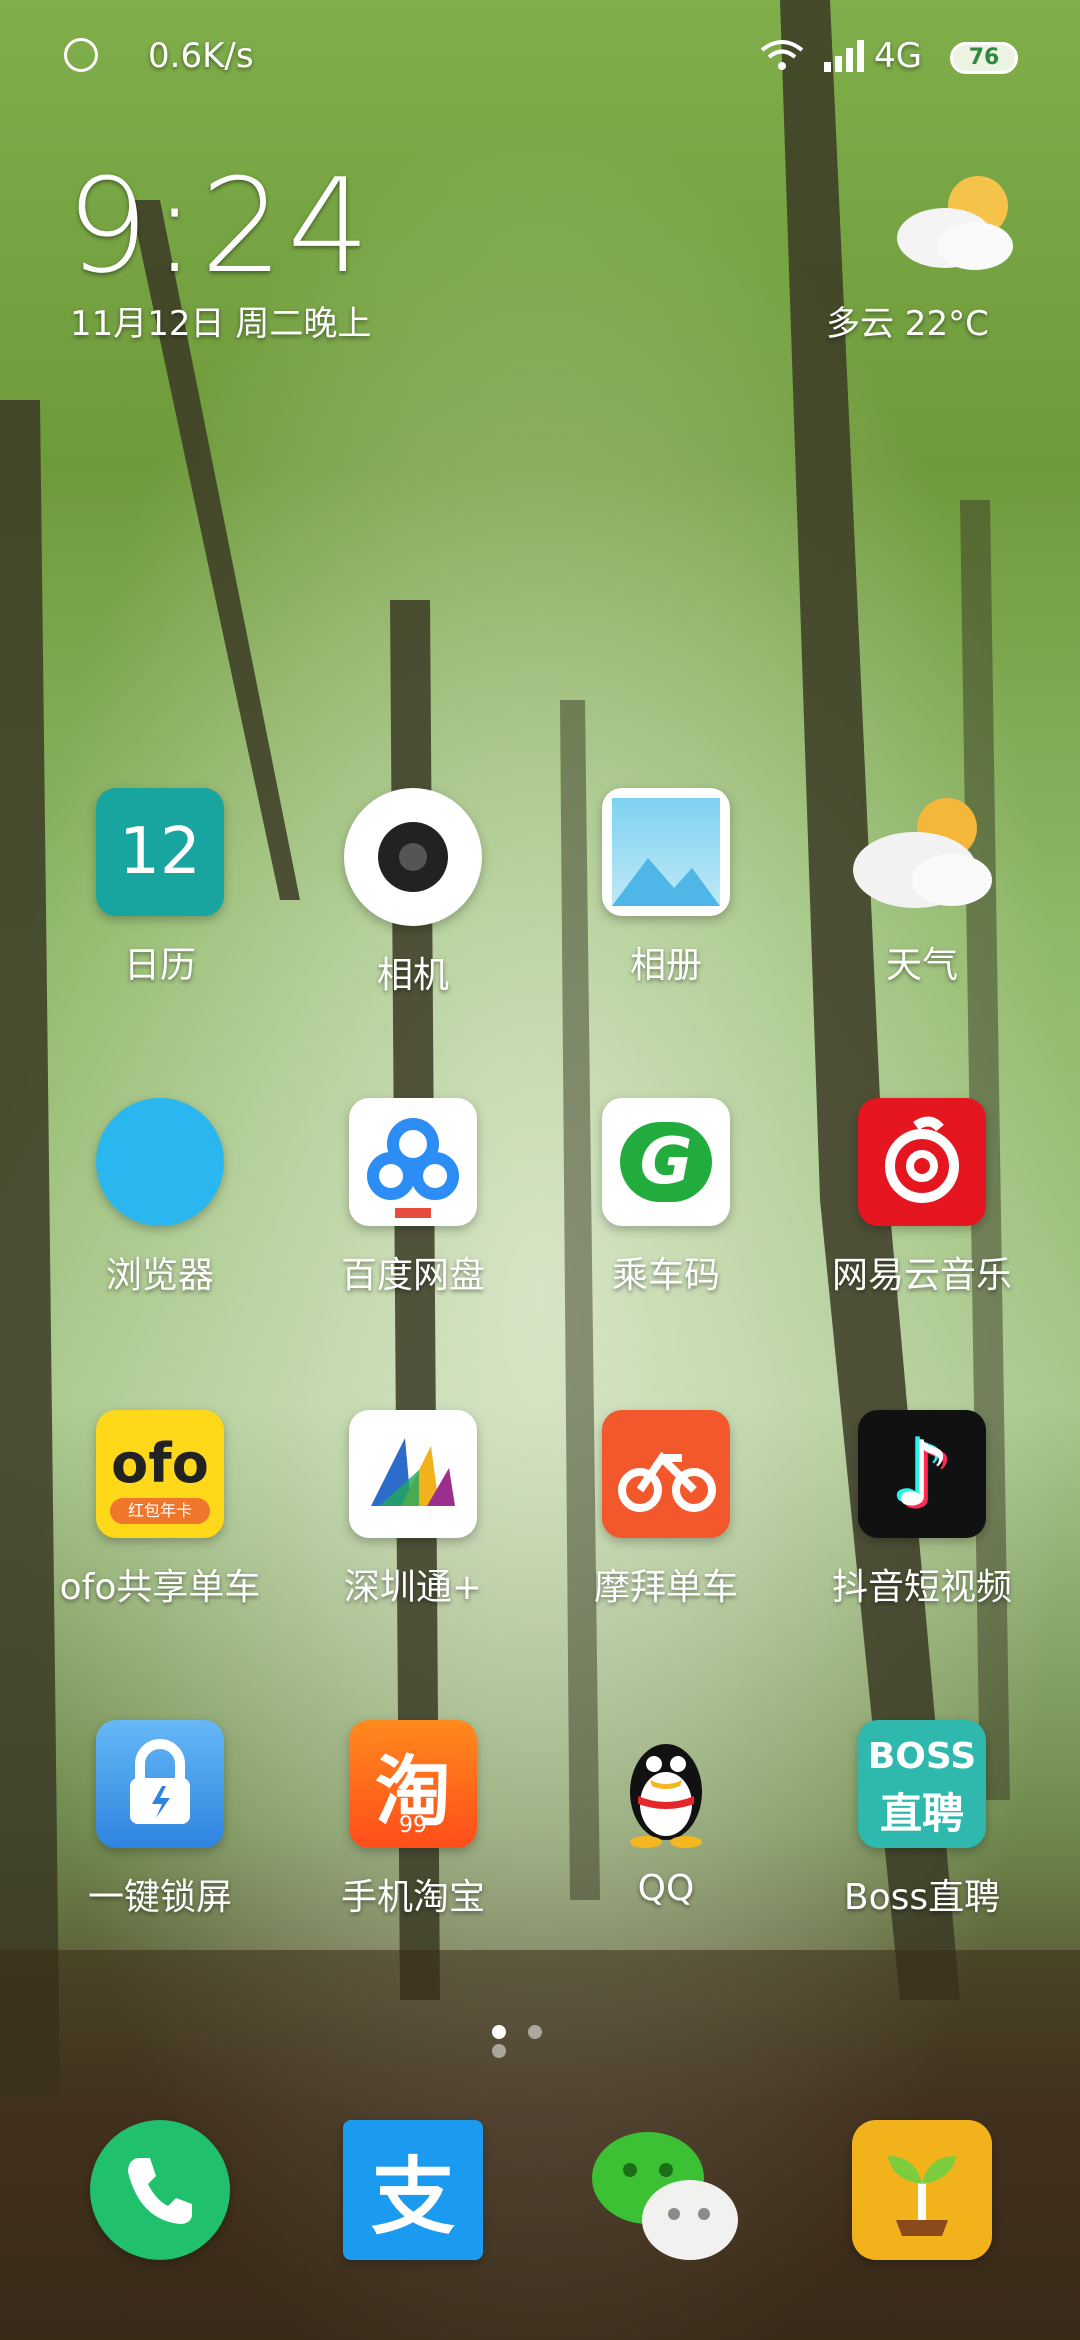 Image resolution: width=1080 pixels, height=2340 pixels. I want to click on ride-code-glyph: G, so click(666, 1162).